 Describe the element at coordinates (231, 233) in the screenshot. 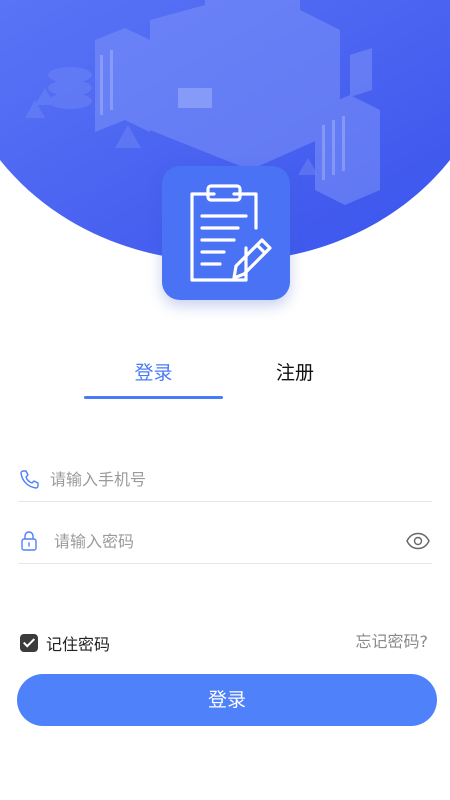

I see `clipboard-pen-icon` at that location.